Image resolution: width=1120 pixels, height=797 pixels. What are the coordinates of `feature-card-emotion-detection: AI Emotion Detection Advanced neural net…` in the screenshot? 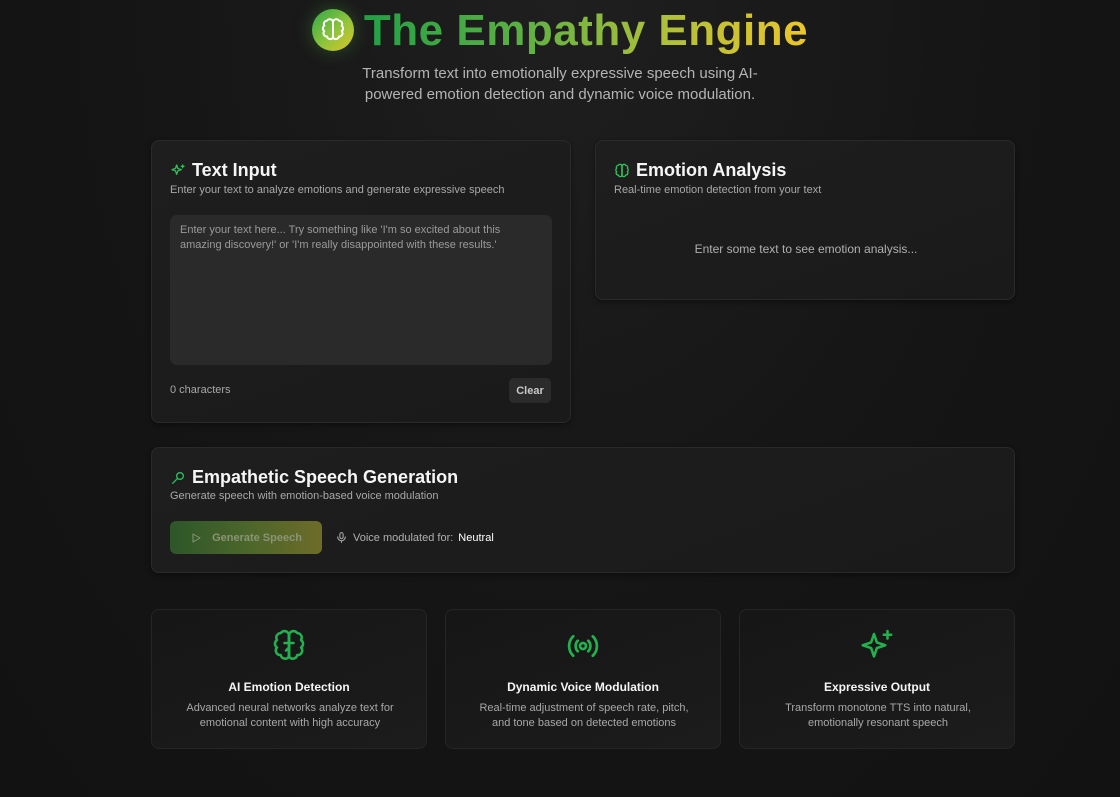 It's located at (289, 679).